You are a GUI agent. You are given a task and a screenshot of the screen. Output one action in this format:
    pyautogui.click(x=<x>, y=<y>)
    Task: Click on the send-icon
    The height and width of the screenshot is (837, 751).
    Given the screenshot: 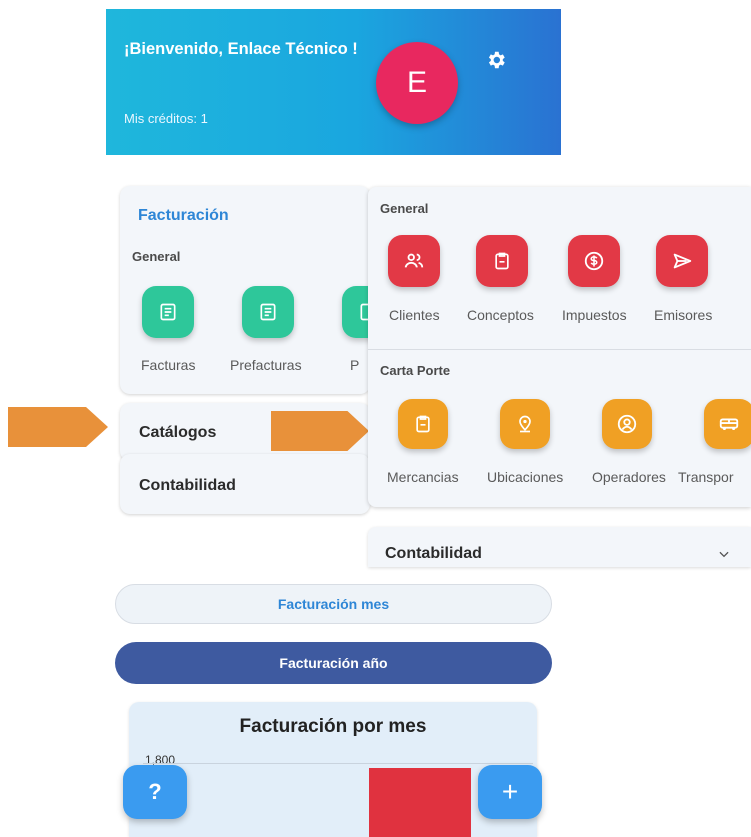 What is the action you would take?
    pyautogui.click(x=682, y=261)
    